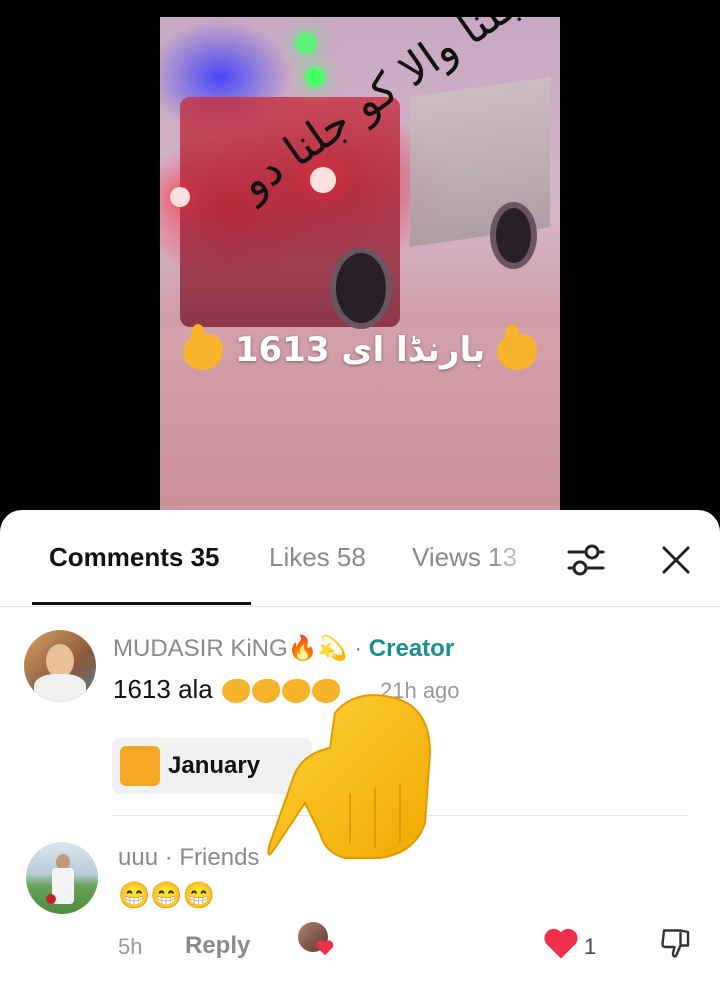 The height and width of the screenshot is (988, 720). What do you see at coordinates (138, 857) in the screenshot?
I see `comment-username: uuu` at bounding box center [138, 857].